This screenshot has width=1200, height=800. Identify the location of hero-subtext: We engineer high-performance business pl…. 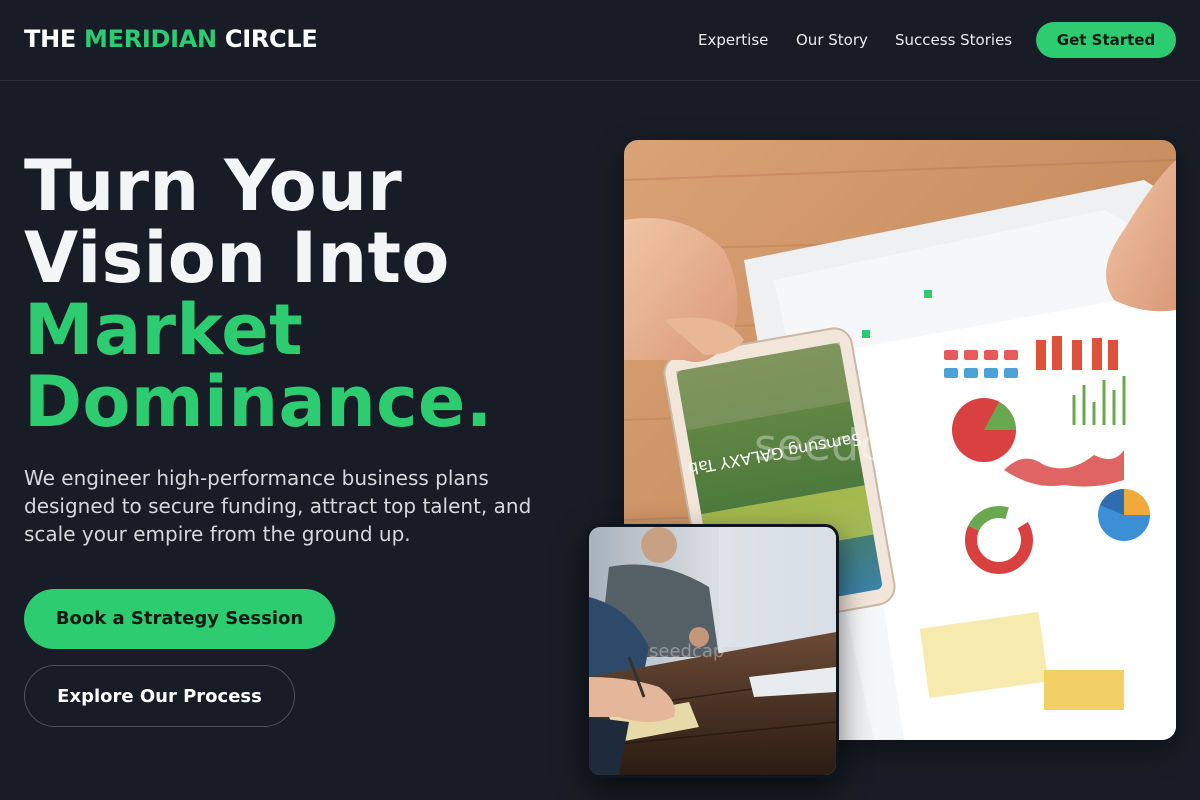
(278, 506).